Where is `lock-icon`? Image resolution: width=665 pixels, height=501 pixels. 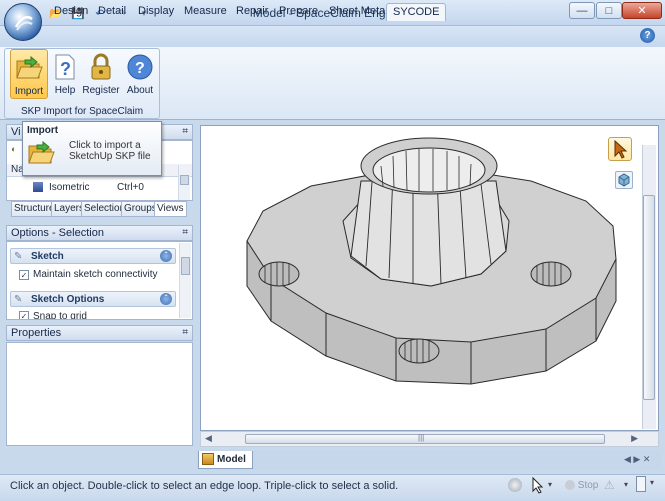
lock-icon is located at coordinates (101, 67).